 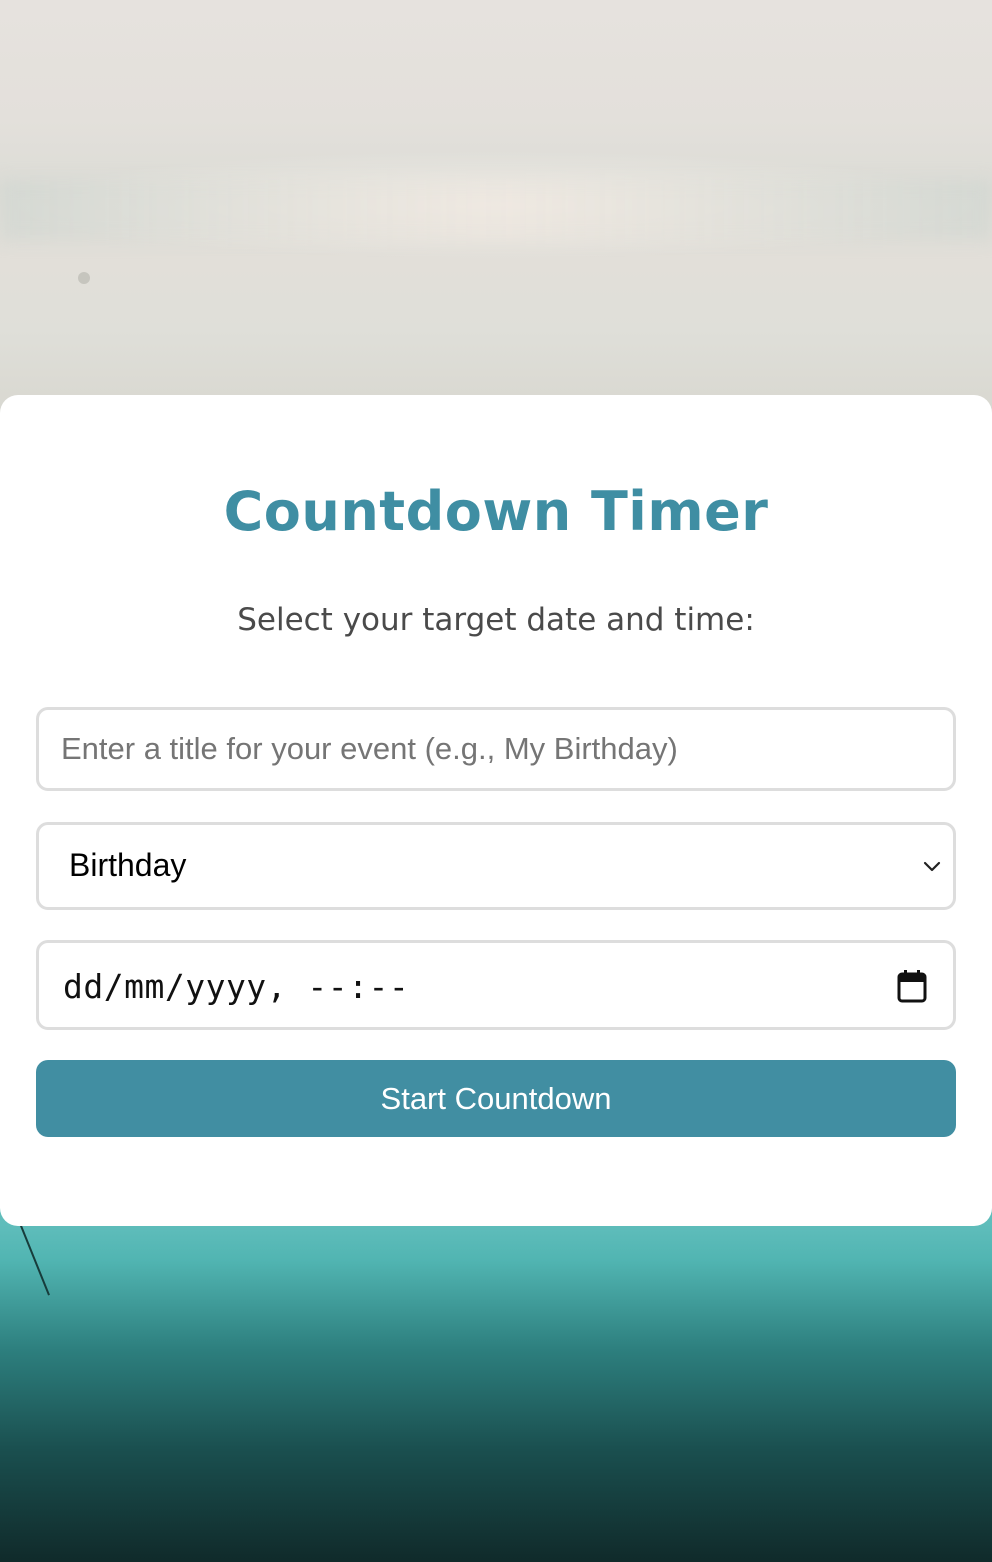 I want to click on calendar-icon, so click(x=912, y=986).